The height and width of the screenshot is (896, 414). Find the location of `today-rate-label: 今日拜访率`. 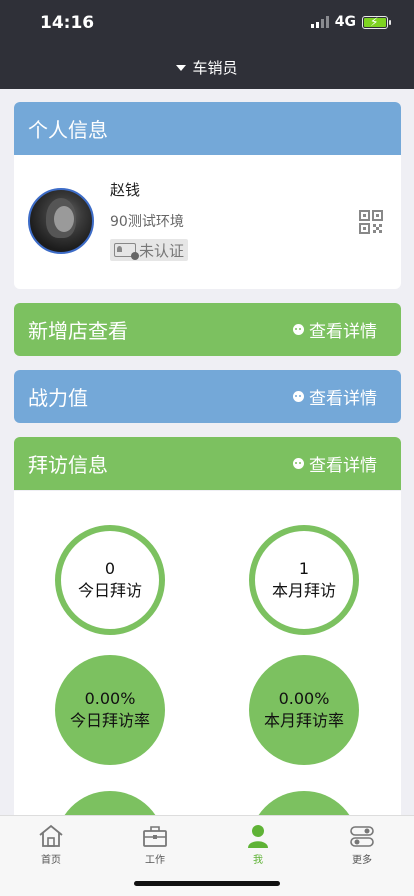

today-rate-label: 今日拜访率 is located at coordinates (109, 720).